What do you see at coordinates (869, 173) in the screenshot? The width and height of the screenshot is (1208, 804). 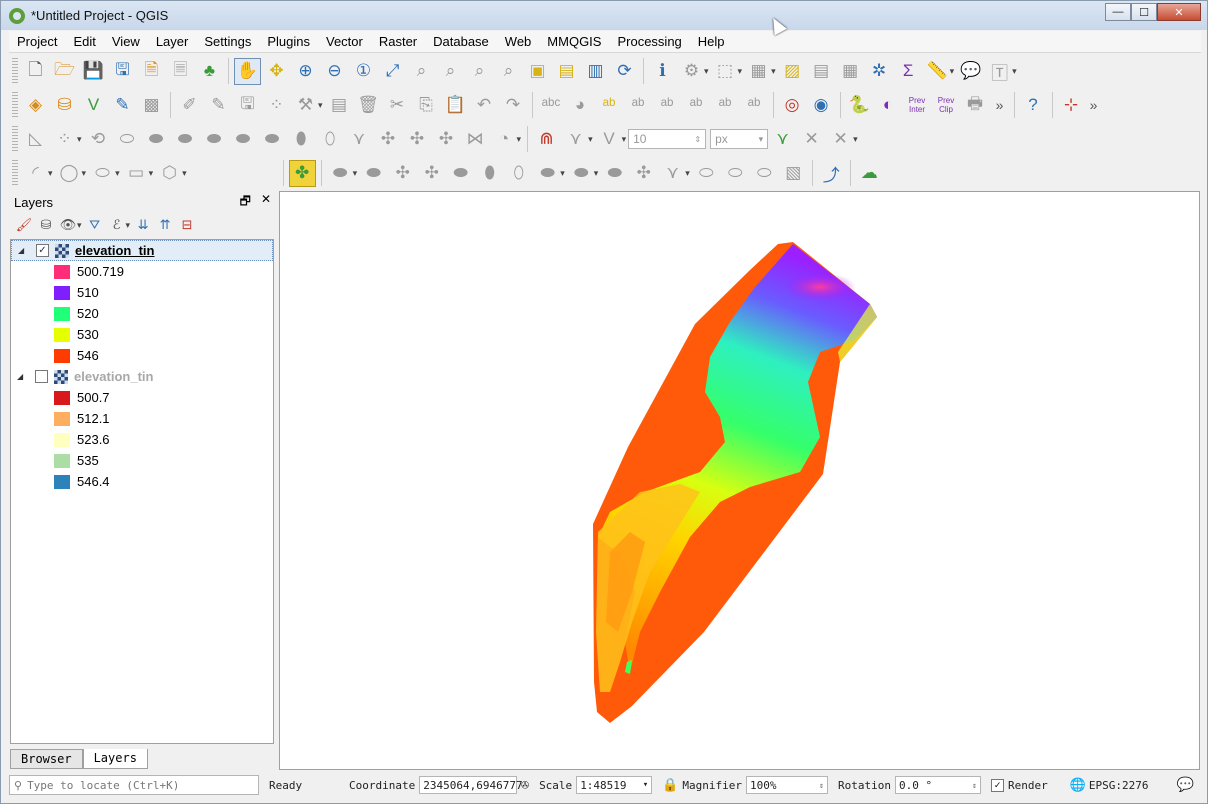 I see `plugin-green-blob-icon: ☁` at bounding box center [869, 173].